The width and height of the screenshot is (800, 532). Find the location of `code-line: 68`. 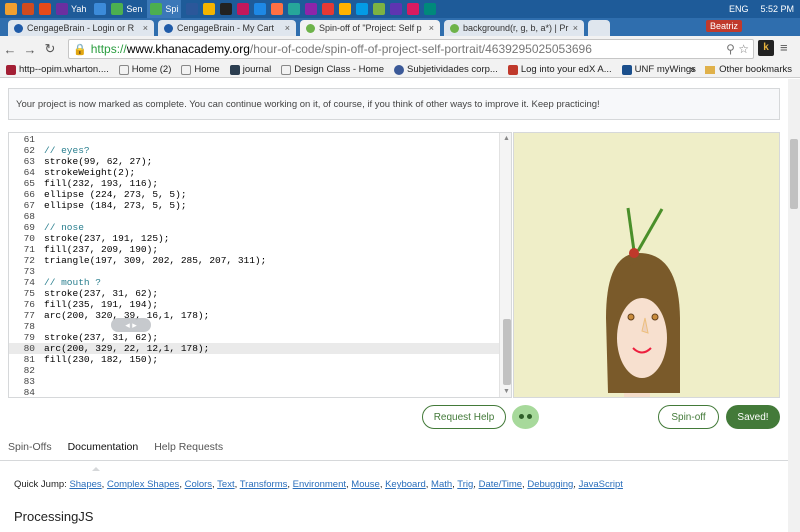

code-line: 68 is located at coordinates (254, 216).